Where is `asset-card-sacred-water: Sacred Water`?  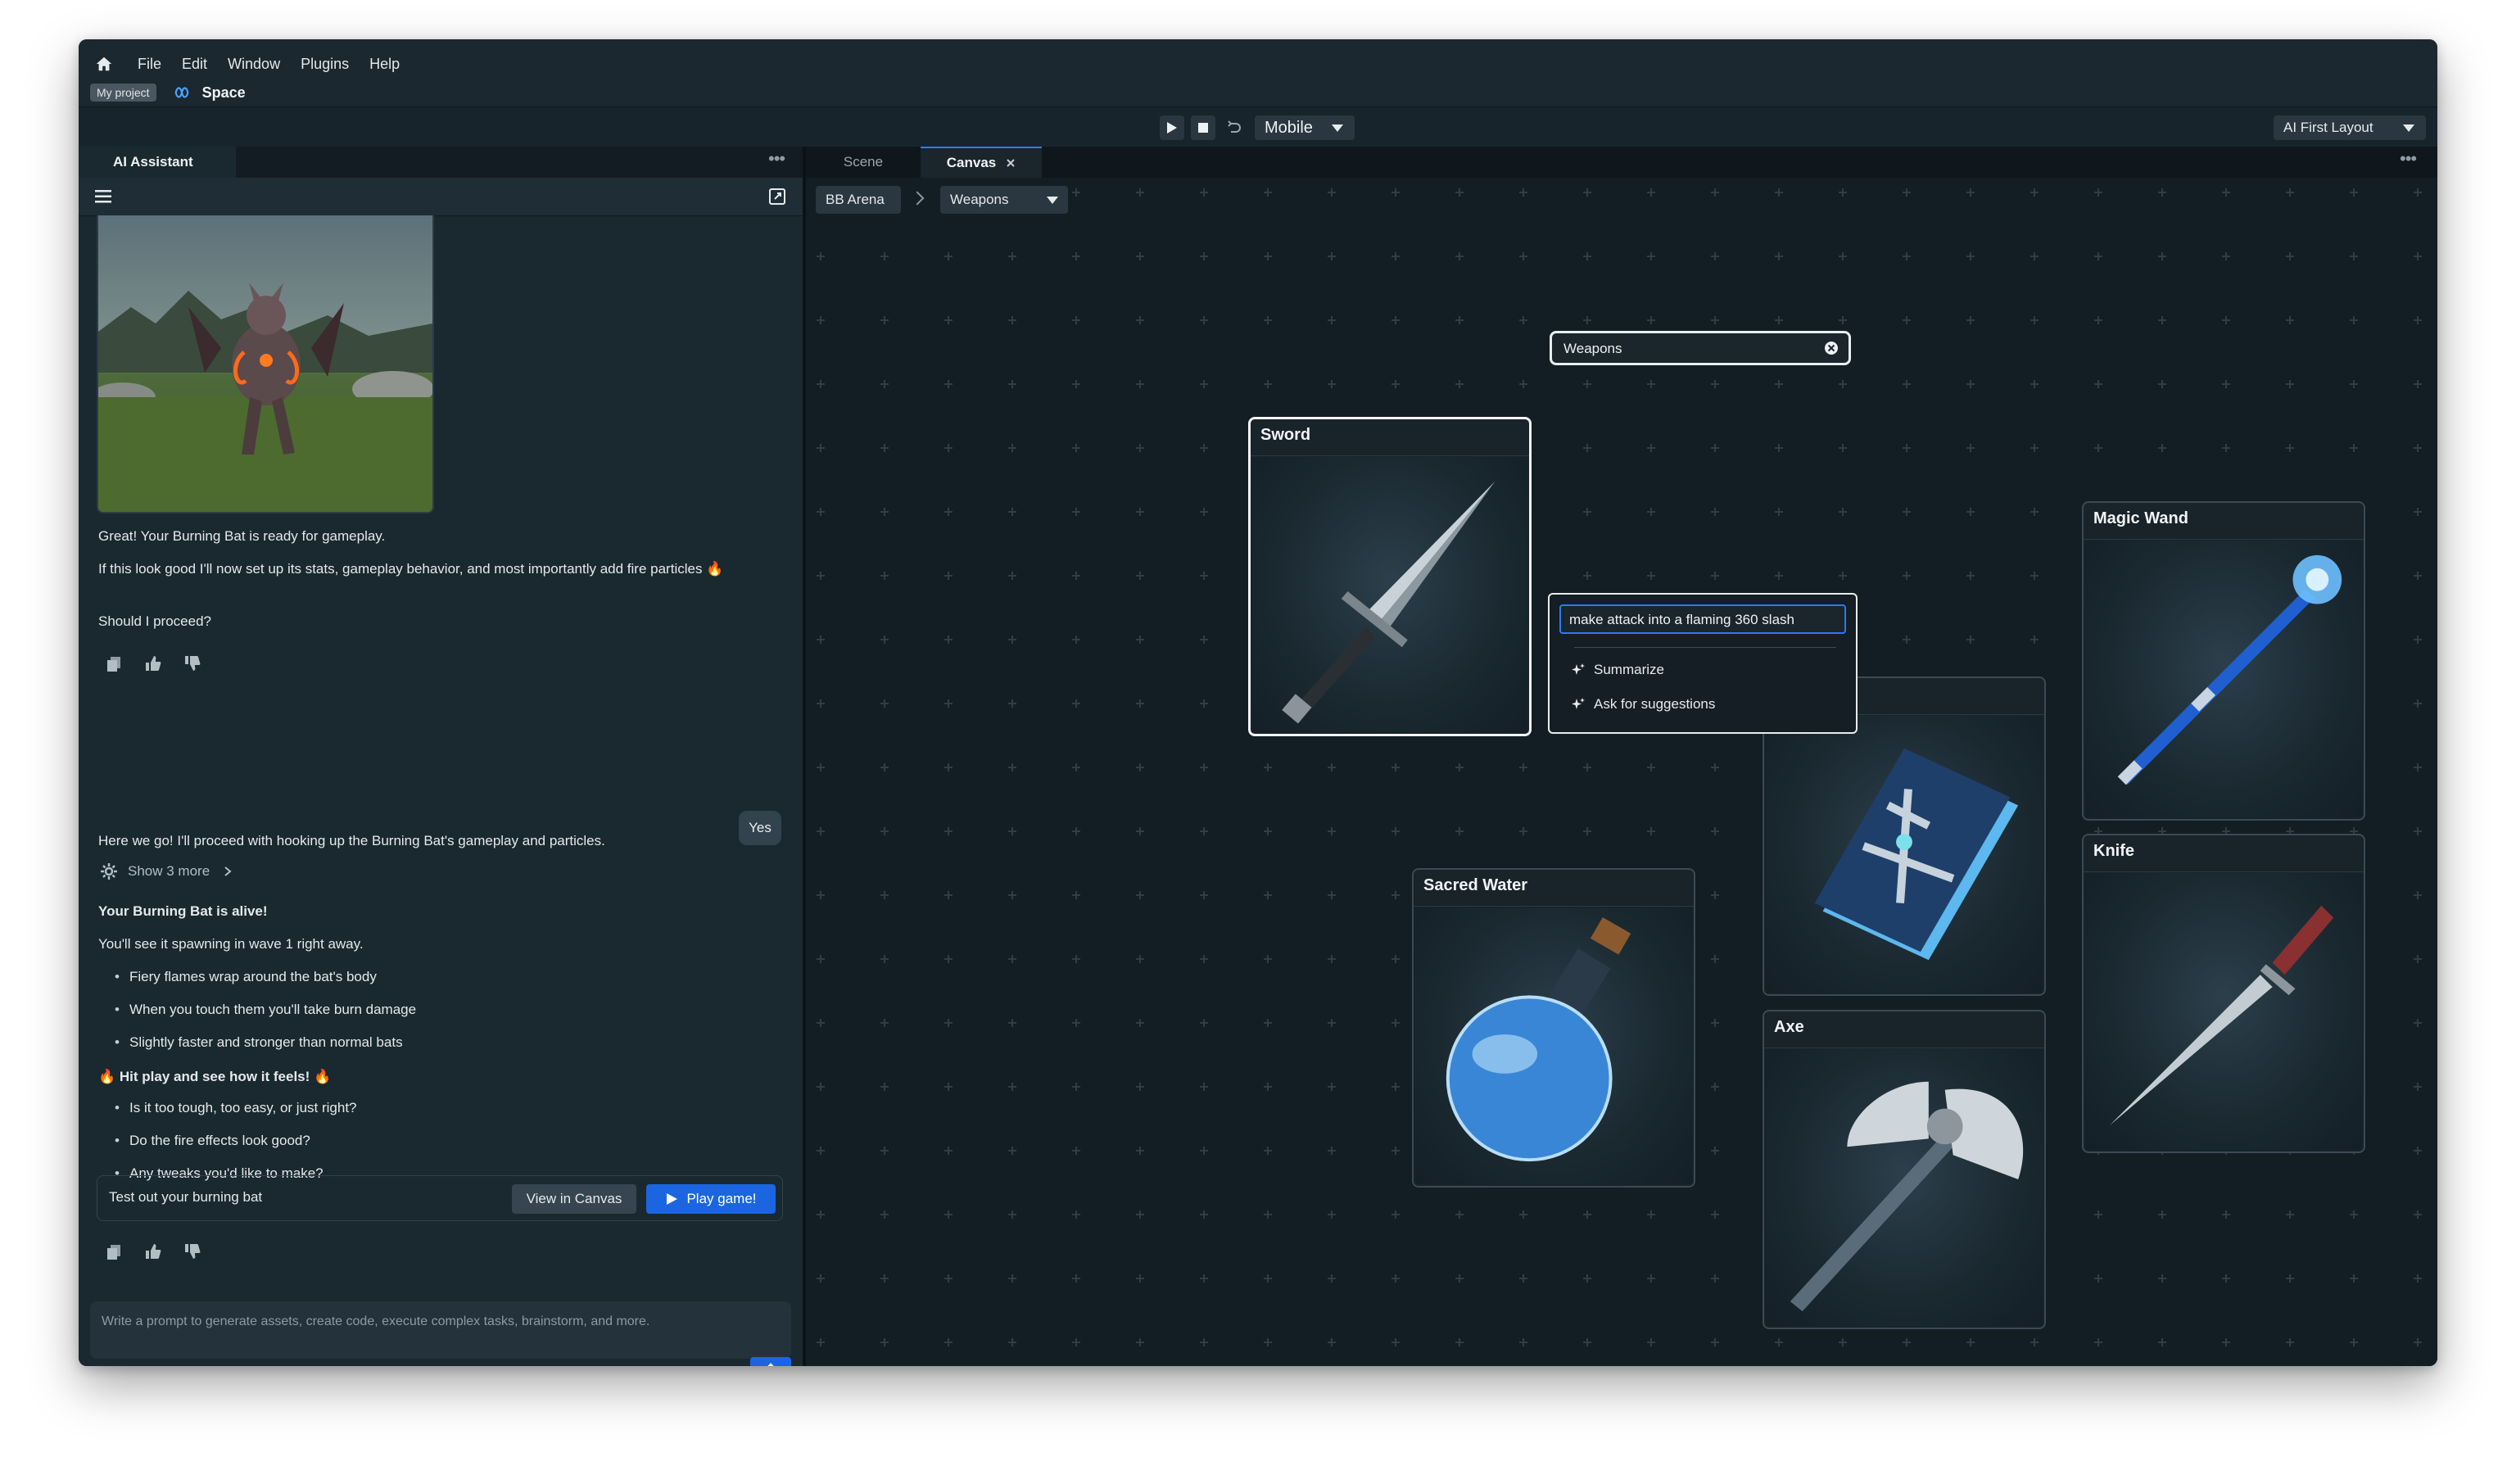 asset-card-sacred-water: Sacred Water is located at coordinates (1553, 1028).